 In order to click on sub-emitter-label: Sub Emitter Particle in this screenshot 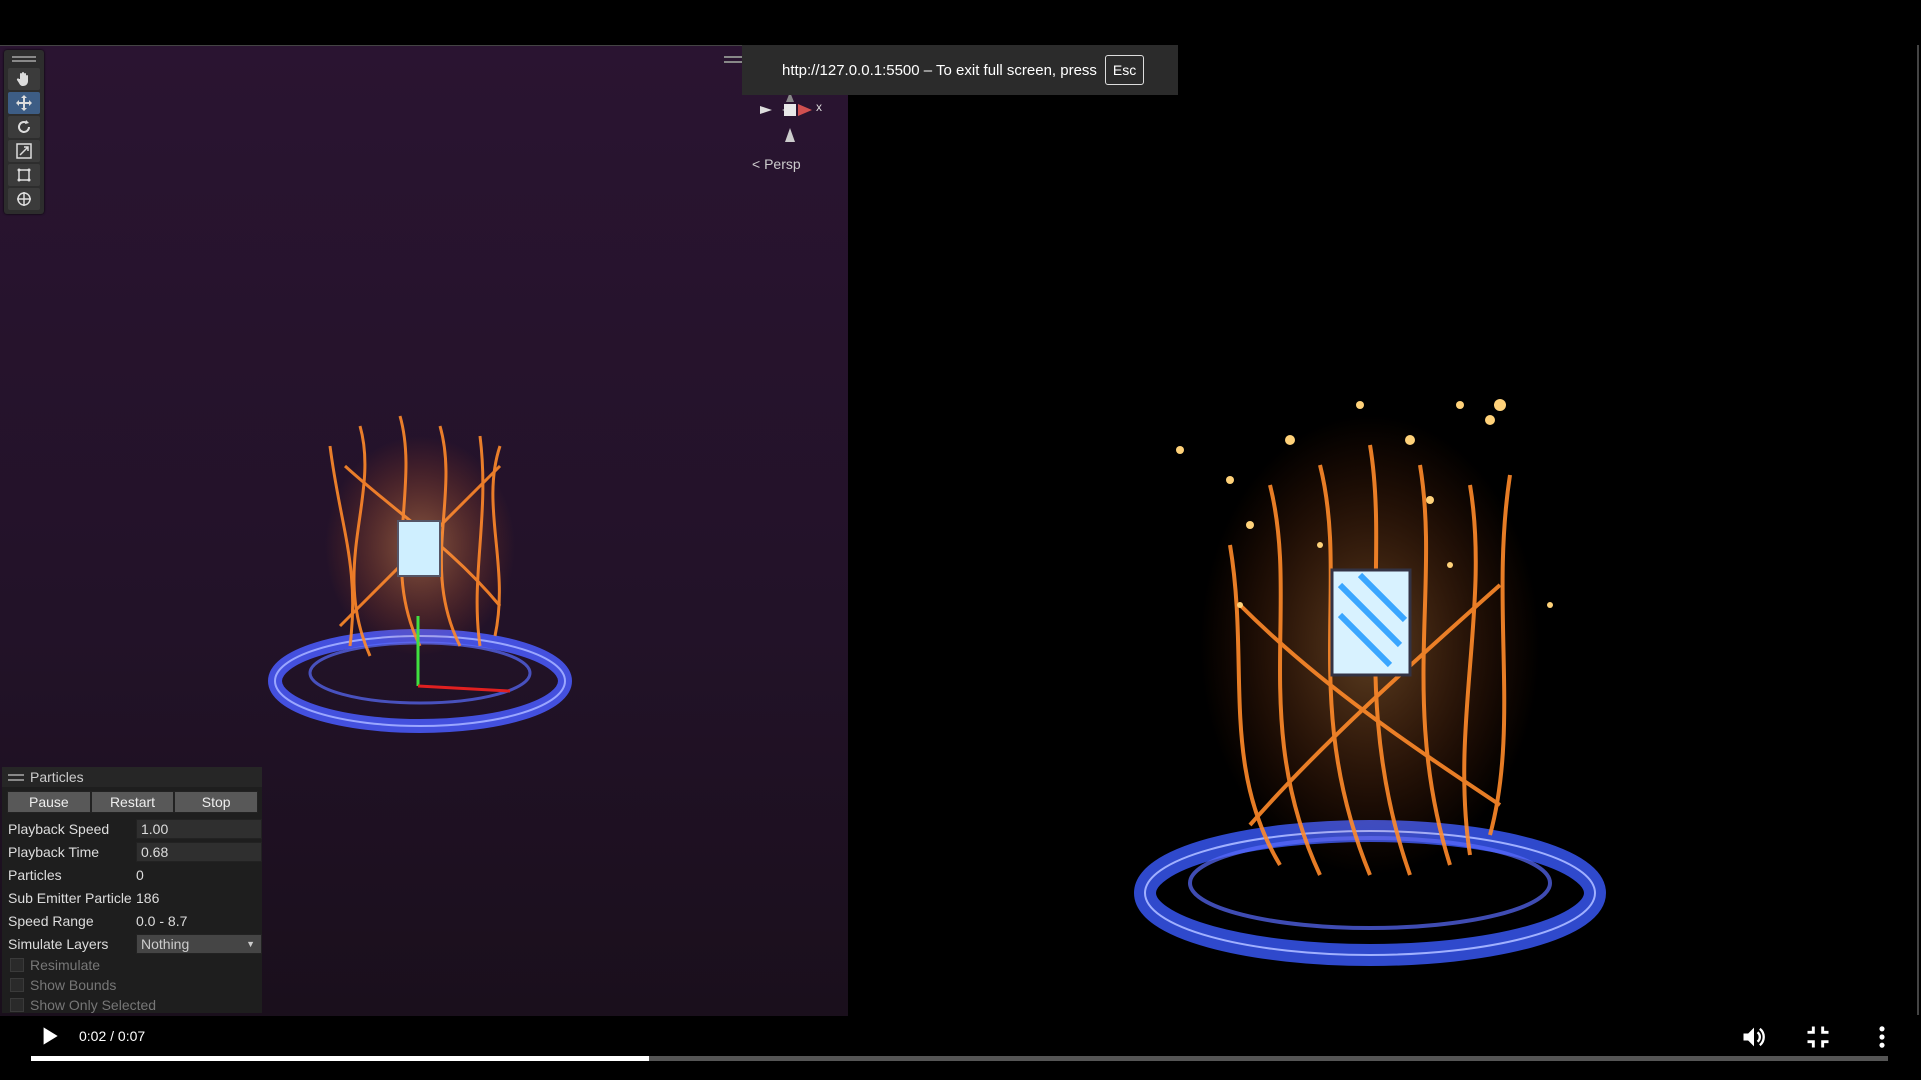, I will do `click(70, 897)`.